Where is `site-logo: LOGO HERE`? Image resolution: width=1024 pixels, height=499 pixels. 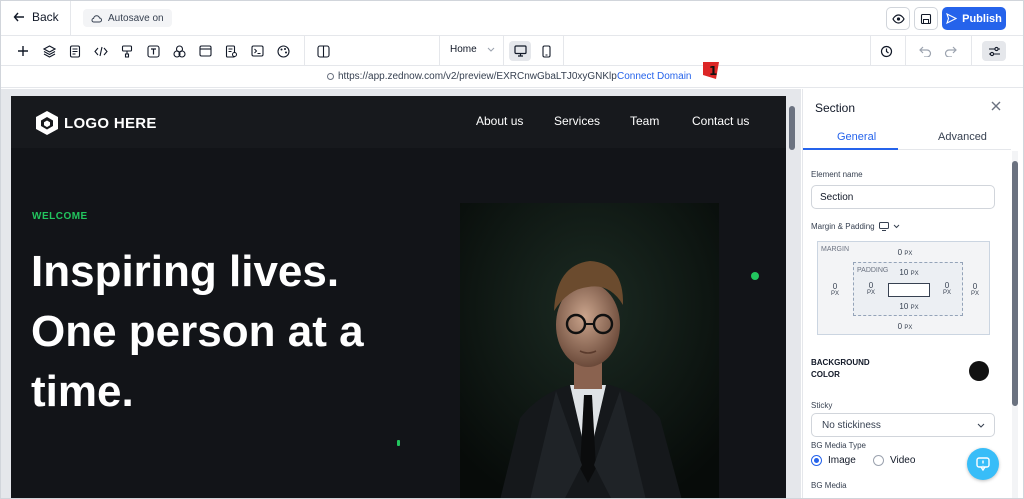 site-logo: LOGO HERE is located at coordinates (96, 123).